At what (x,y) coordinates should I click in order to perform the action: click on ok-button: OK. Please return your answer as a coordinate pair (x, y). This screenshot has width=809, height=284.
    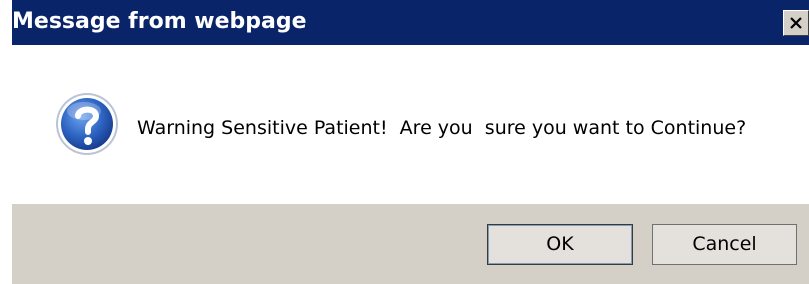
    Looking at the image, I should click on (560, 244).